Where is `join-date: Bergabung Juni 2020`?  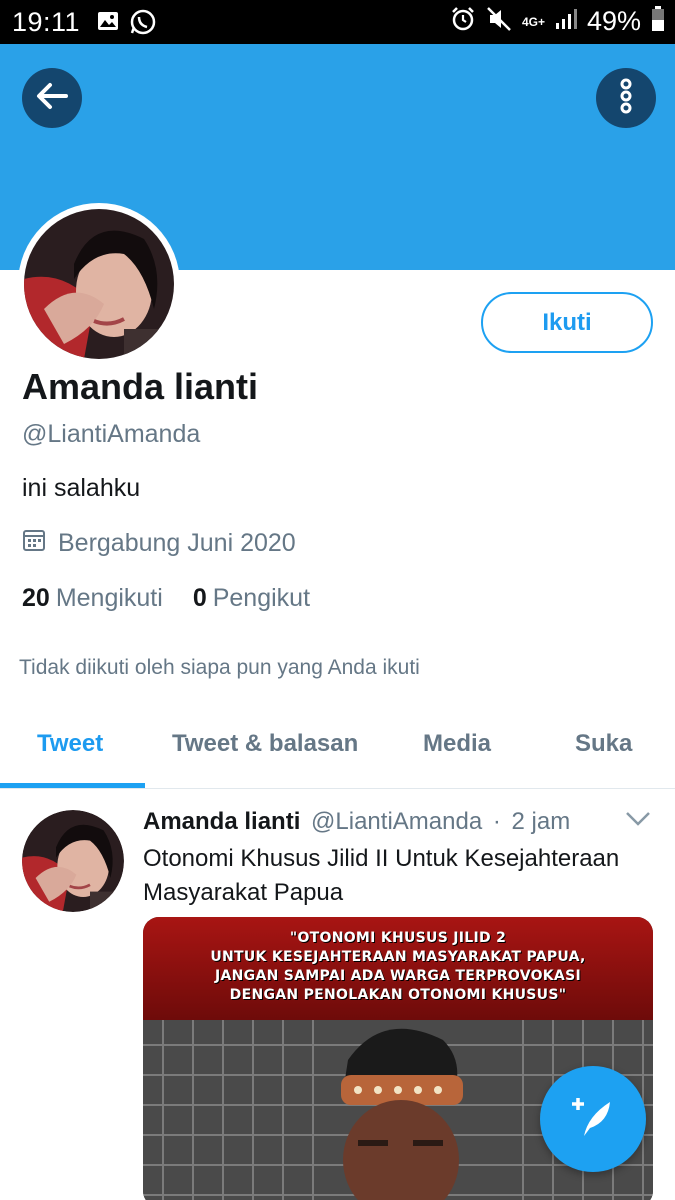
join-date: Bergabung Juni 2020 is located at coordinates (159, 543).